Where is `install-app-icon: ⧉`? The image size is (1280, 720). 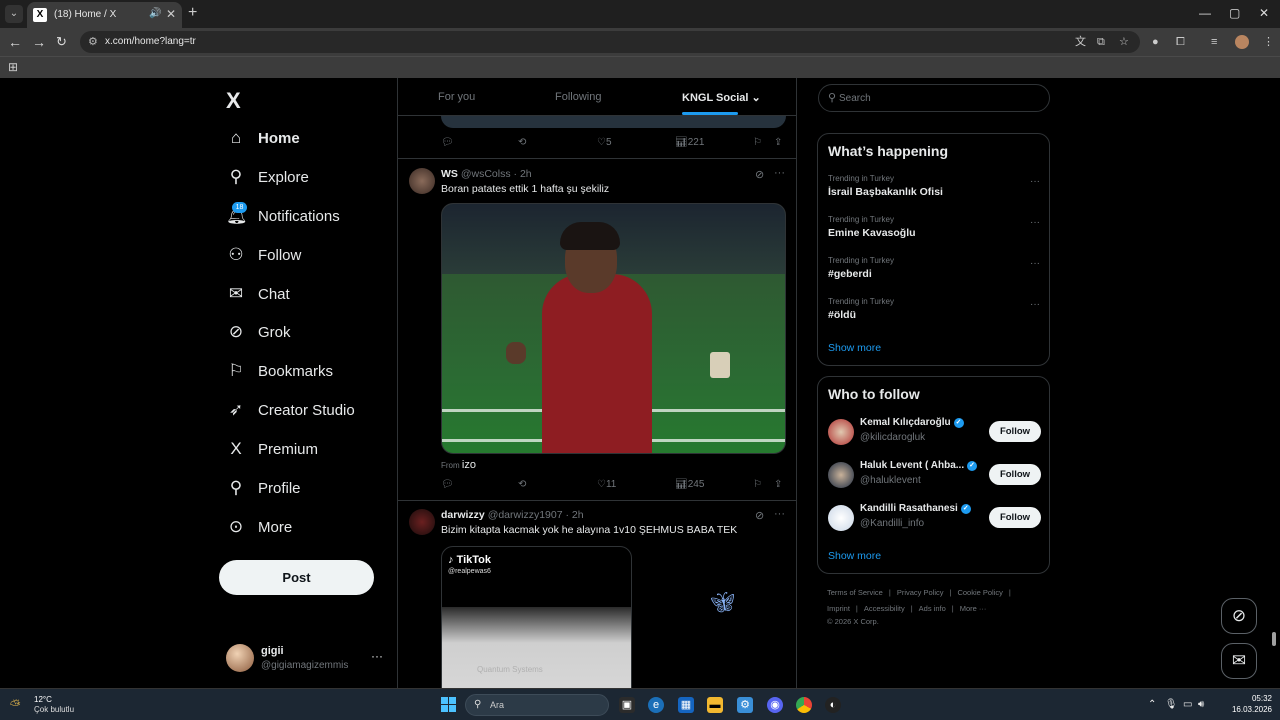 install-app-icon: ⧉ is located at coordinates (1101, 42).